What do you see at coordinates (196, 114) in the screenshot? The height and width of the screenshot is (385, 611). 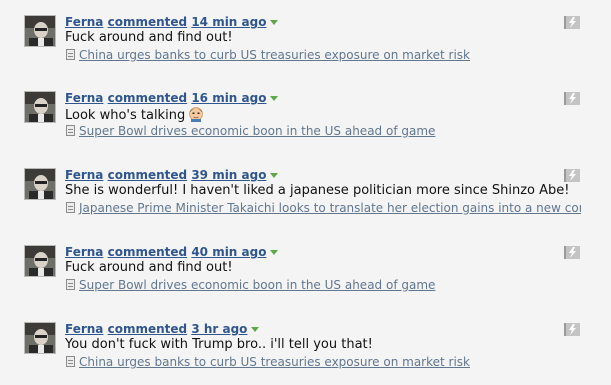 I see `man-face-emoji-icon` at bounding box center [196, 114].